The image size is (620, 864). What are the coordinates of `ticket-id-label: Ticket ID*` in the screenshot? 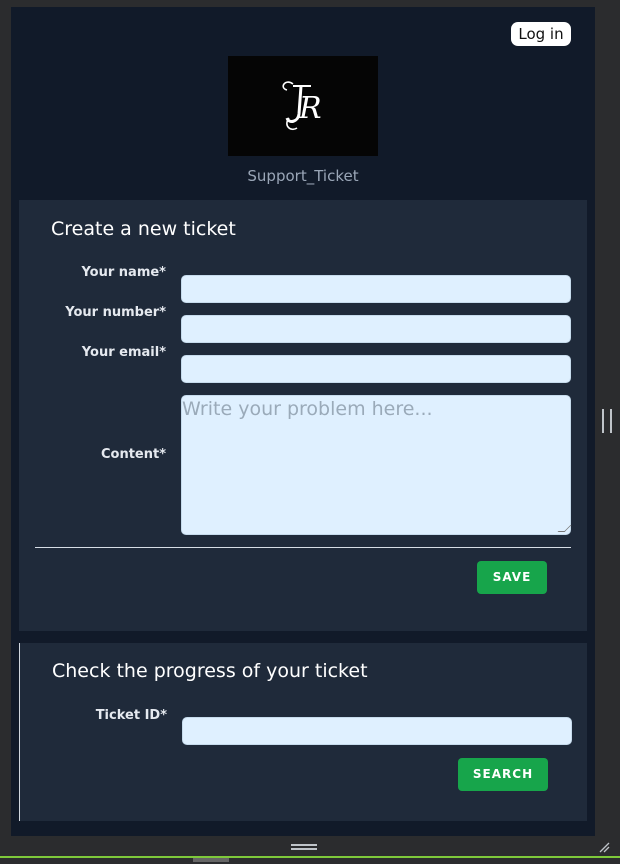 It's located at (131, 715).